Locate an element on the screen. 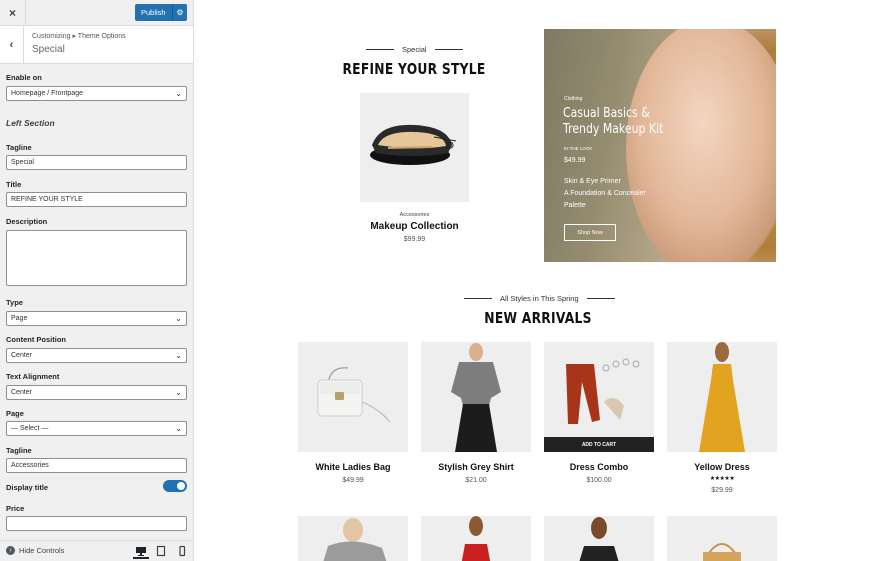 The width and height of the screenshot is (884, 561). price-input is located at coordinates (96, 523).